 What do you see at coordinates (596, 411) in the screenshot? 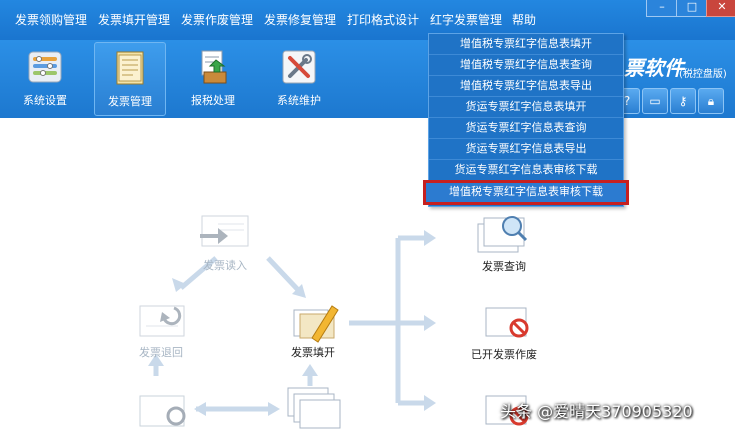
I see `watermark: 头条 @爱晴天370905320` at bounding box center [596, 411].